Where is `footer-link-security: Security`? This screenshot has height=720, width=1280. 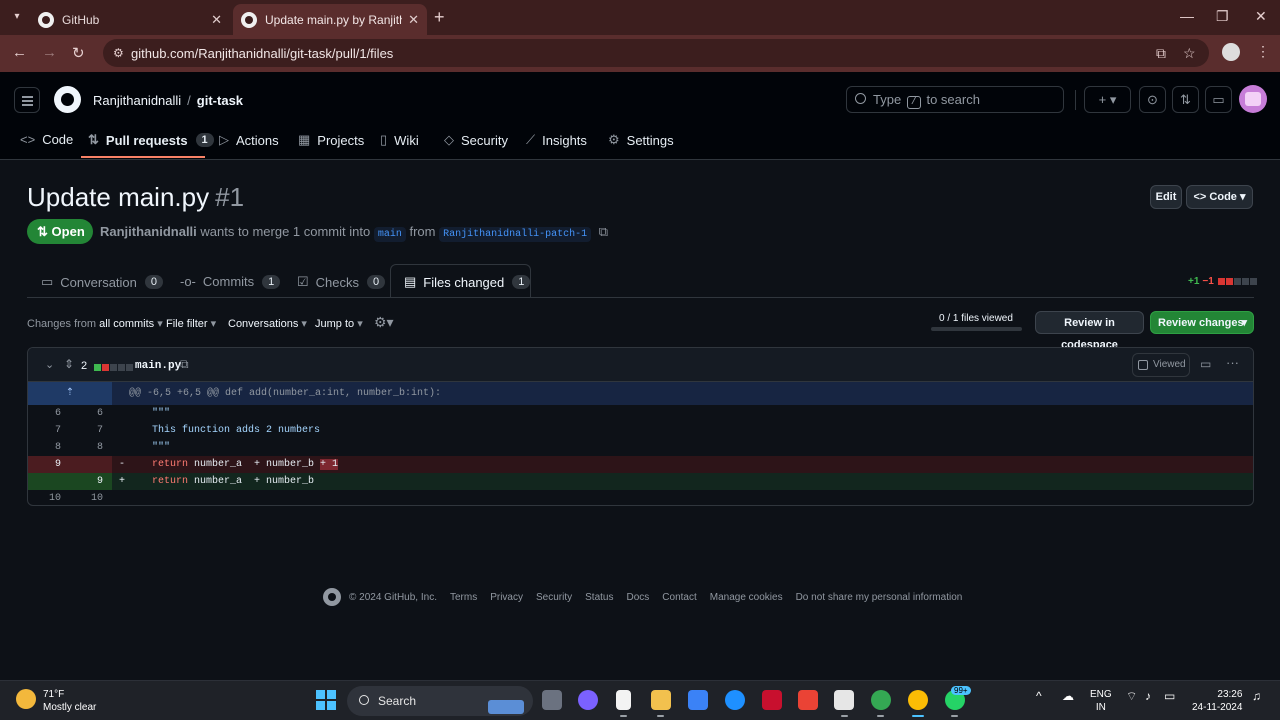 footer-link-security: Security is located at coordinates (554, 597).